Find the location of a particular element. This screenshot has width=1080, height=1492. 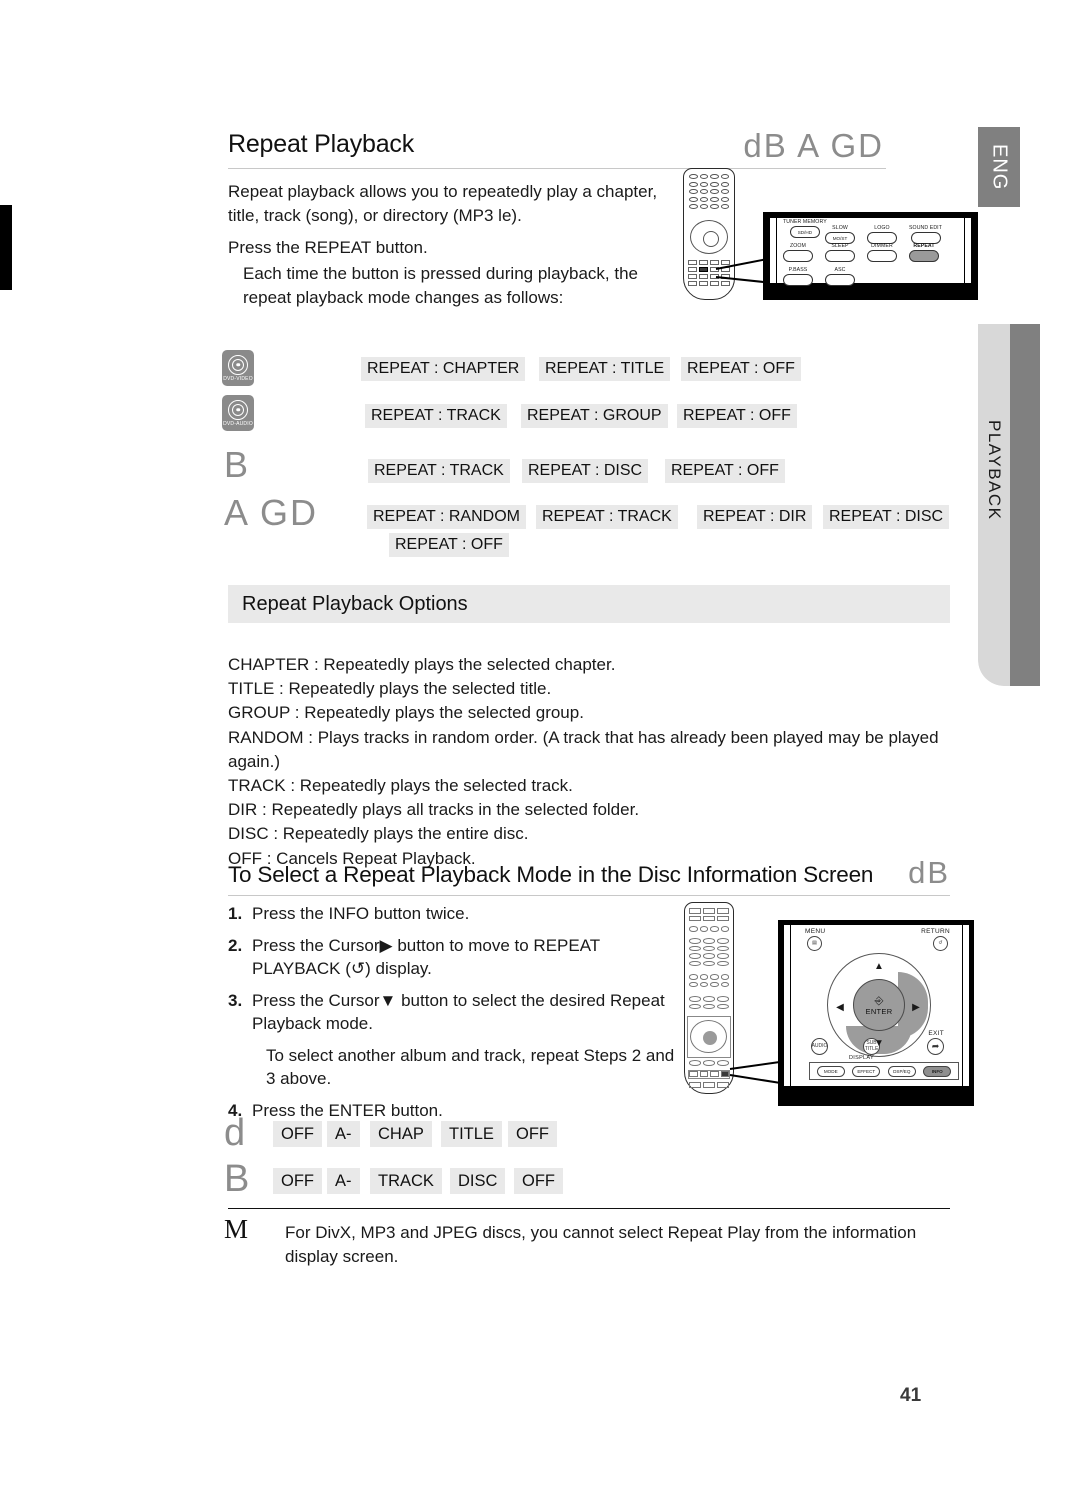

button-label: SLEEP is located at coordinates (840, 246).